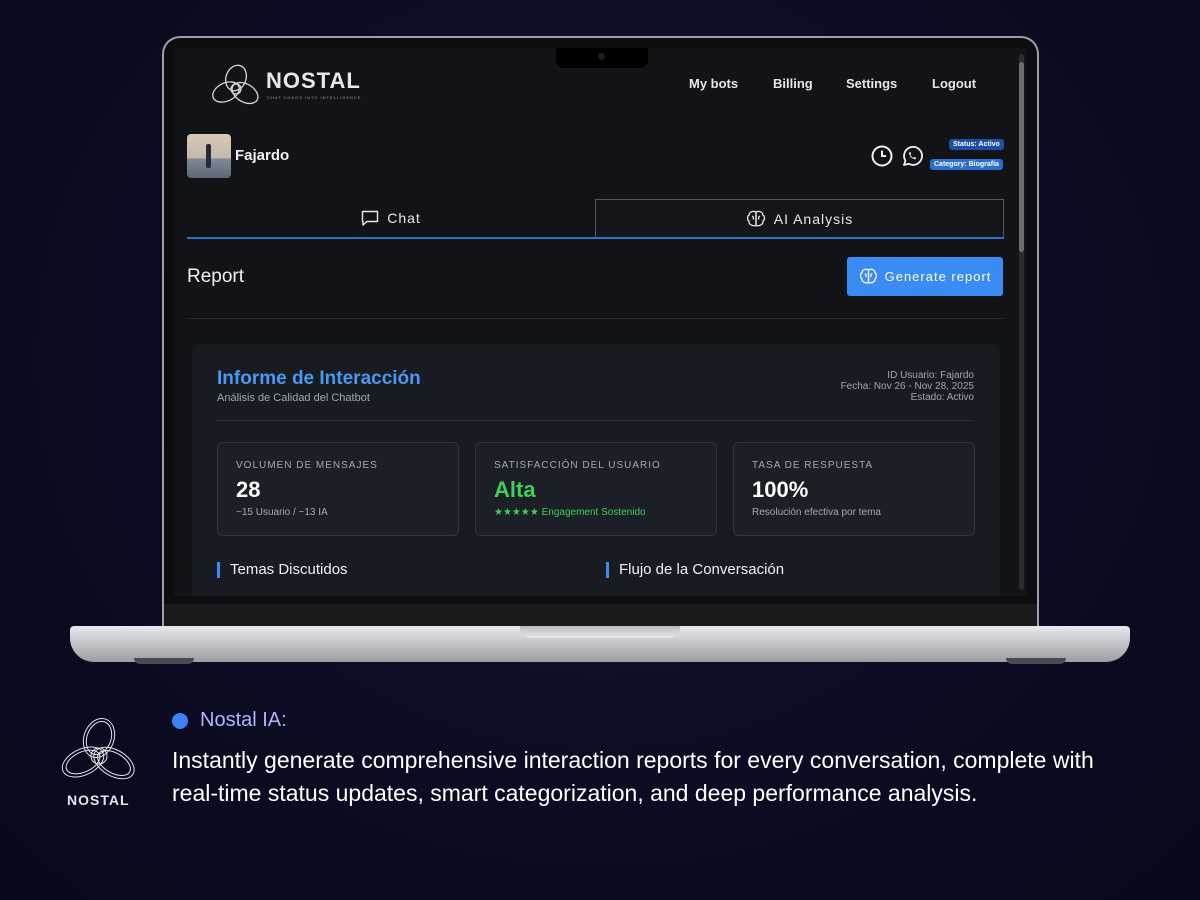  I want to click on avatar, so click(209, 156).